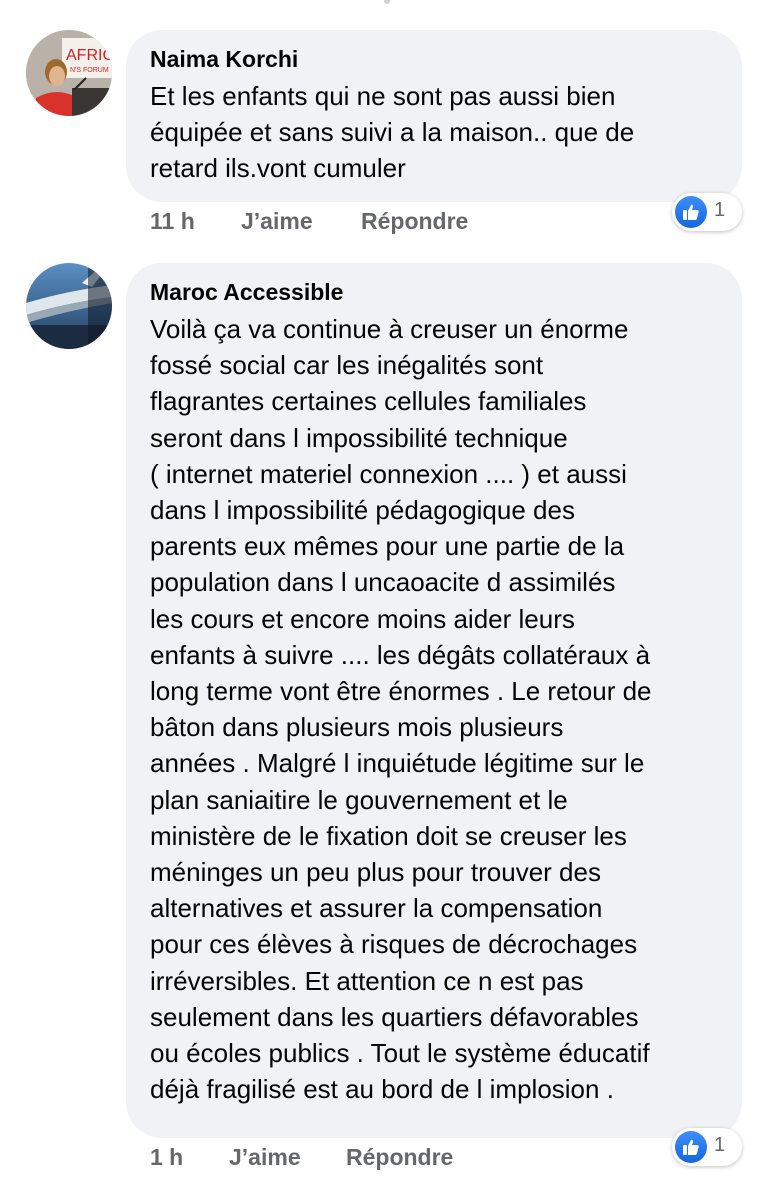 Image resolution: width=768 pixels, height=1184 pixels. I want to click on comment-text-line: flagrantes certaines cellules familiales, so click(368, 401).